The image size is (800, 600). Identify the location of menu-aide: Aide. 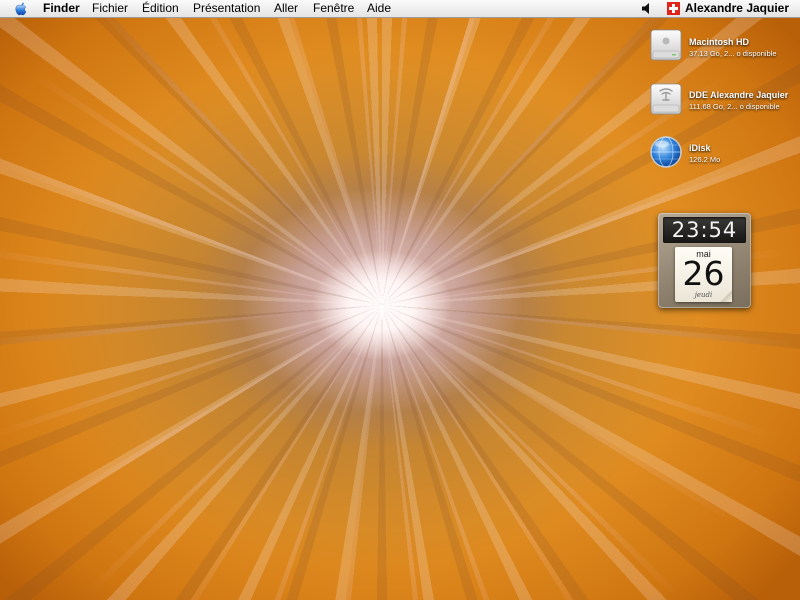
(379, 8).